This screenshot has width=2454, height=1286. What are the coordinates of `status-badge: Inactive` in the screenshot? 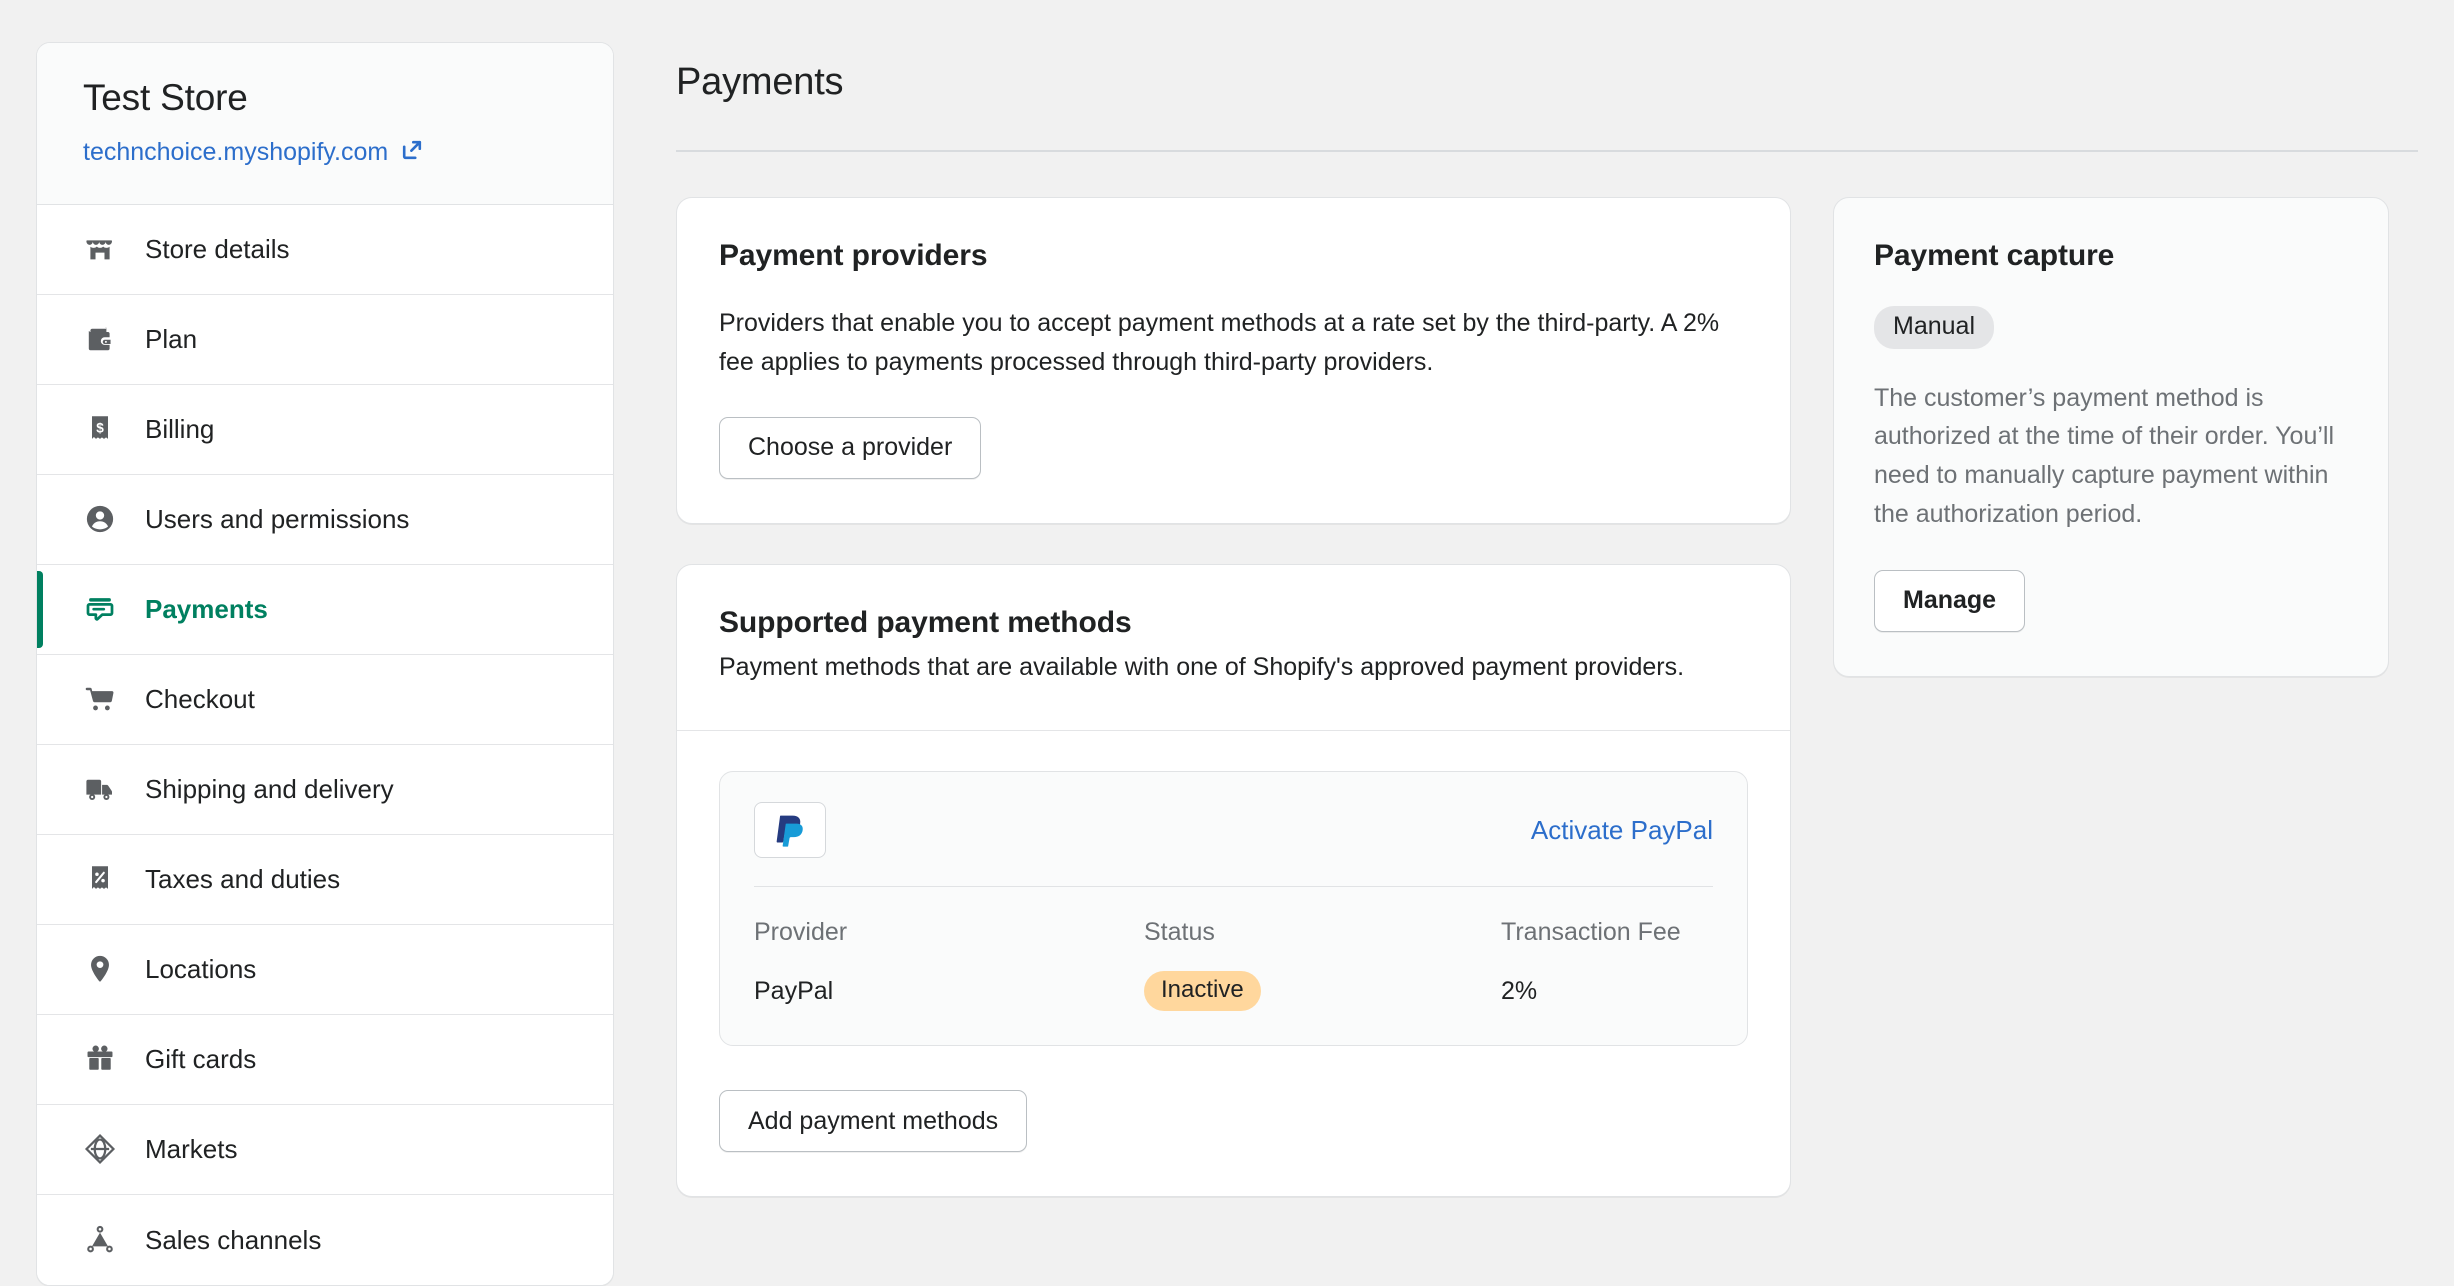 It's located at (1202, 991).